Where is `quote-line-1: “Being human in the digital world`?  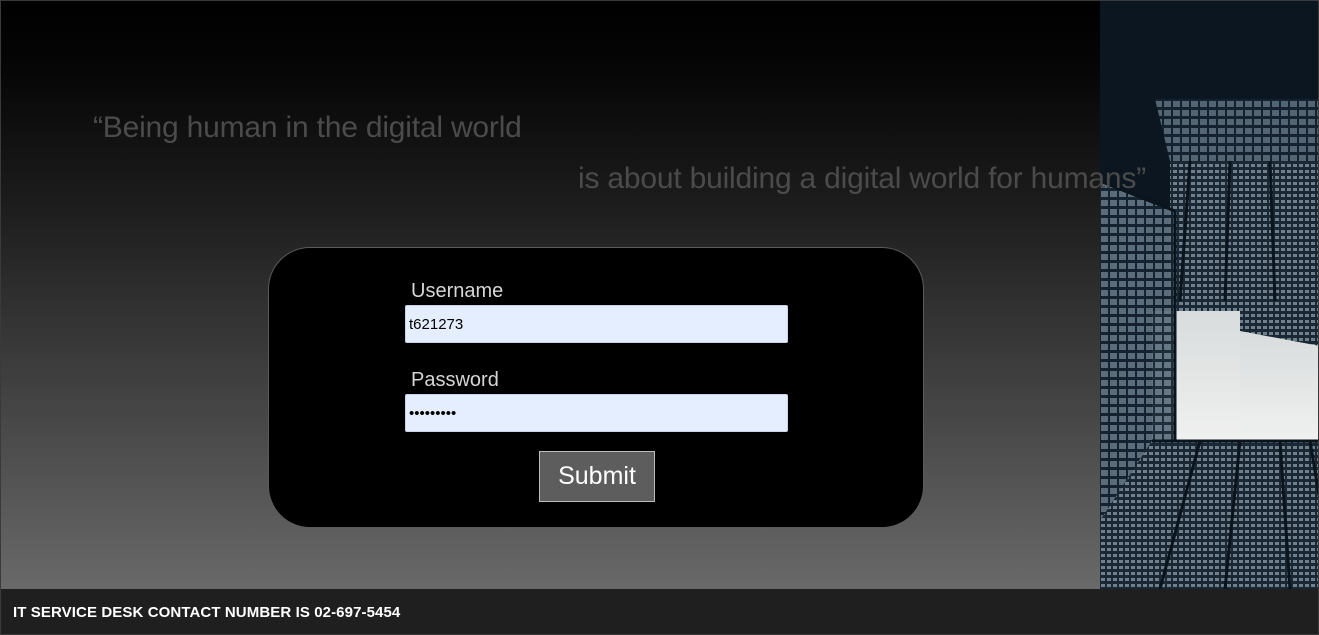 quote-line-1: “Being human in the digital world is located at coordinates (307, 127).